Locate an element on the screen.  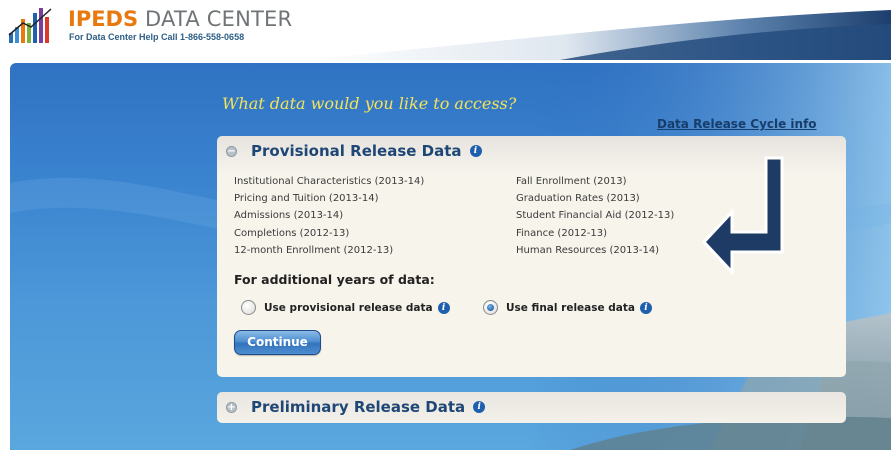
logo-ipeds: IPEDS is located at coordinates (103, 19).